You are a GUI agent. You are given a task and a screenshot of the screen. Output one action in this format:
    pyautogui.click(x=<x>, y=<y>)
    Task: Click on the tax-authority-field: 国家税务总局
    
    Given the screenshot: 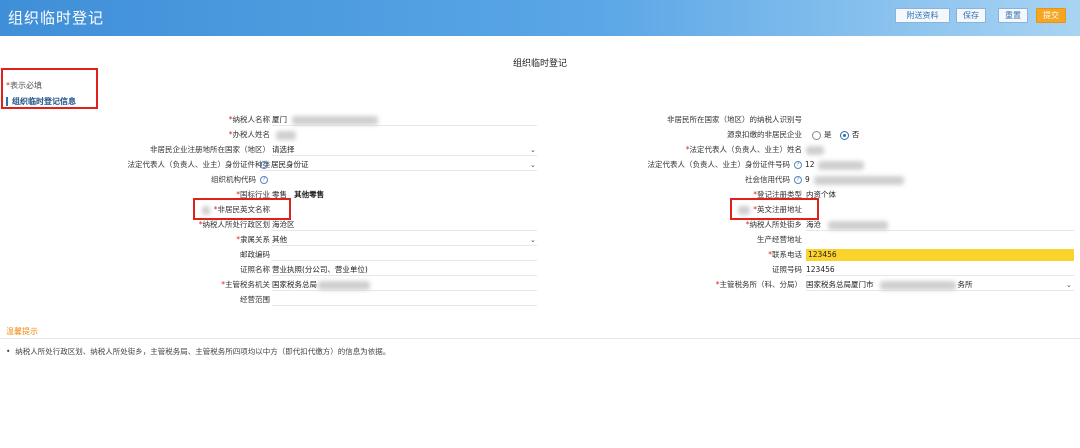 What is the action you would take?
    pyautogui.click(x=404, y=285)
    